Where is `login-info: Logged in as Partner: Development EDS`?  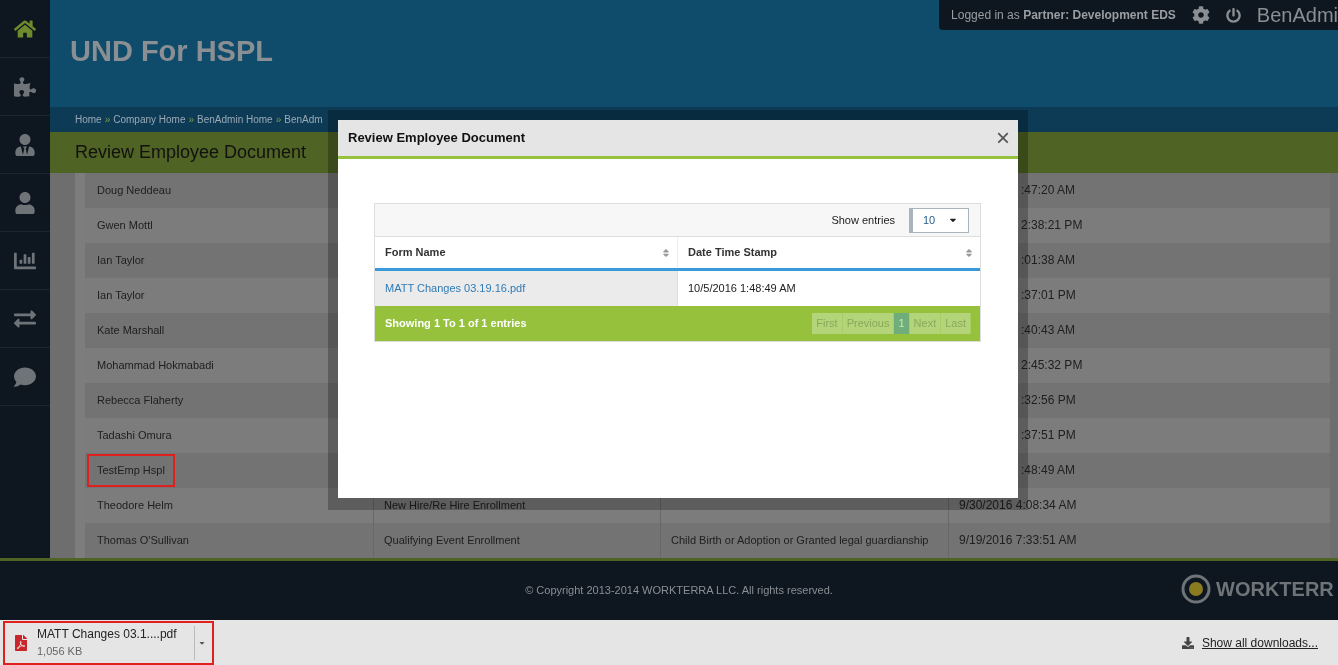 login-info: Logged in as Partner: Development EDS is located at coordinates (1063, 15).